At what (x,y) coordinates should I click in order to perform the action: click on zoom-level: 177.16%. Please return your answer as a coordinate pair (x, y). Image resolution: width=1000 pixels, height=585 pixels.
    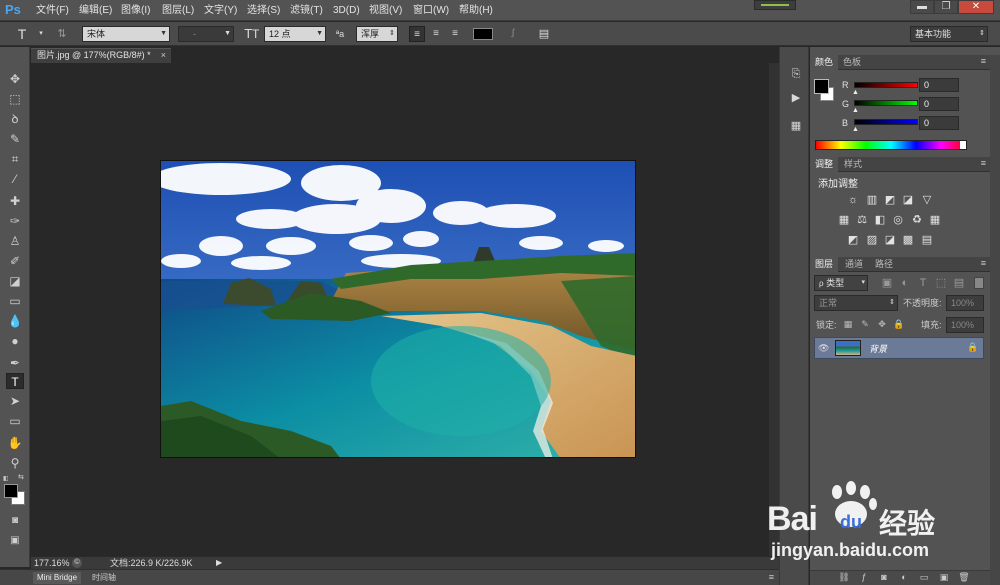
    Looking at the image, I should click on (52, 563).